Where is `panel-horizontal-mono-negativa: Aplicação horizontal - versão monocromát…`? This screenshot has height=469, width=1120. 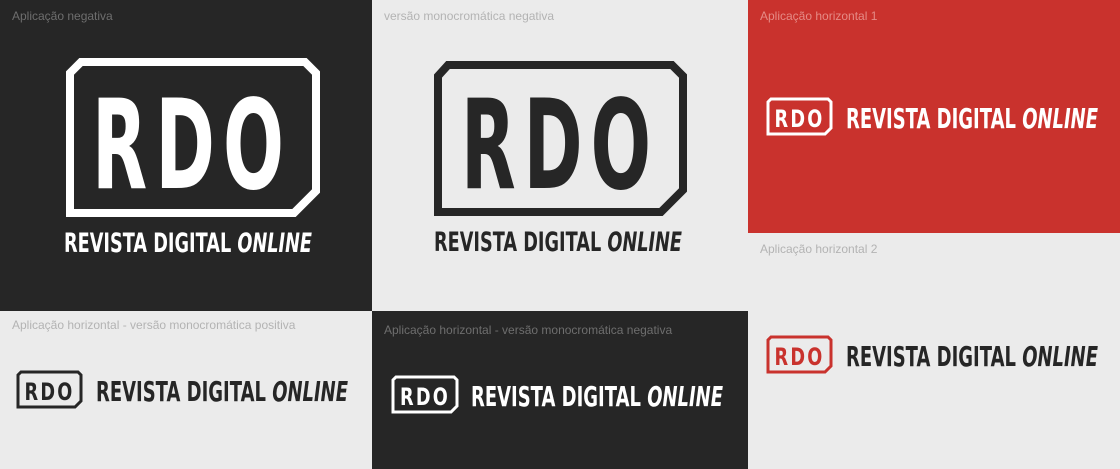 panel-horizontal-mono-negativa: Aplicação horizontal - versão monocromát… is located at coordinates (560, 390).